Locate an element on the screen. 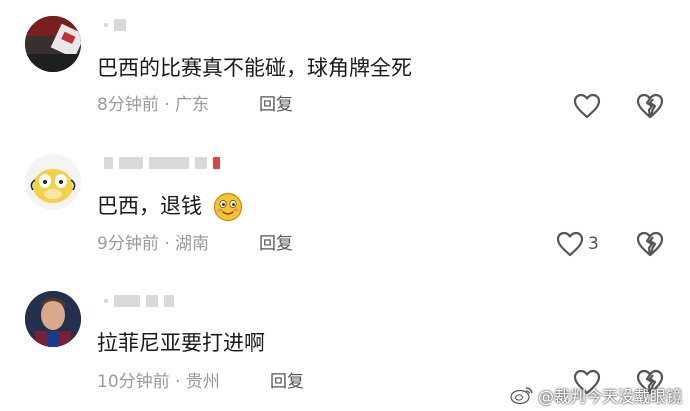  weibo-logo-icon is located at coordinates (521, 396).